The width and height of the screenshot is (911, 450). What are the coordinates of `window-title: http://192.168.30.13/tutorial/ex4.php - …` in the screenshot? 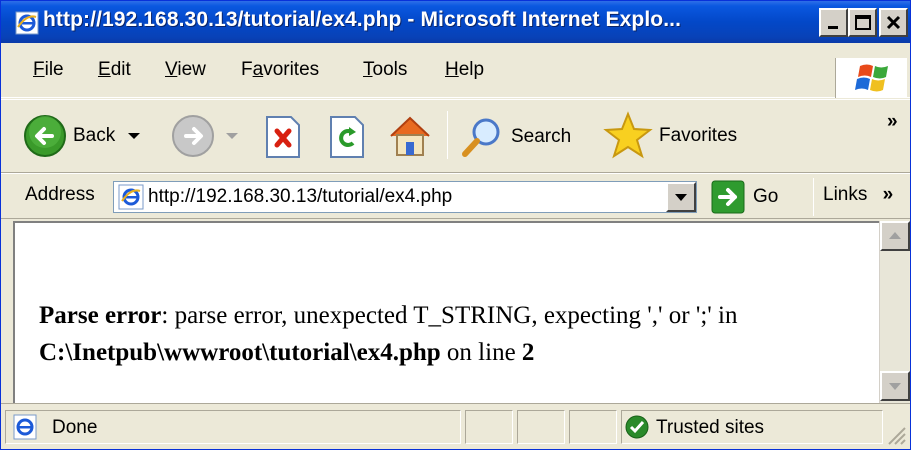 It's located at (362, 19).